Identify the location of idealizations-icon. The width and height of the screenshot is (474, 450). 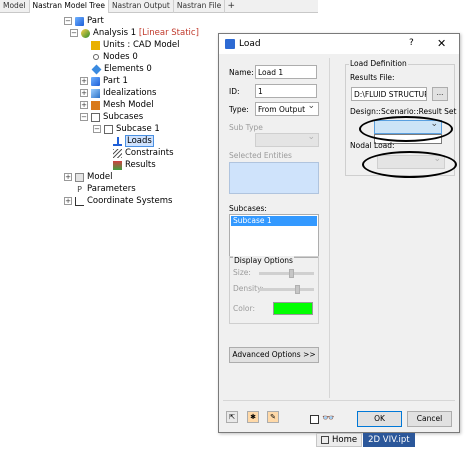
(95, 93).